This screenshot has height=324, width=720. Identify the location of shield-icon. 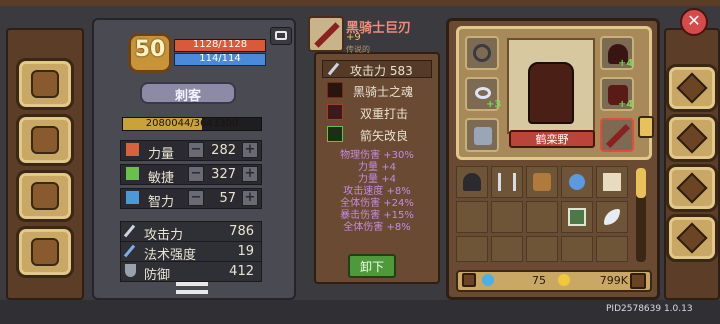
(130, 270).